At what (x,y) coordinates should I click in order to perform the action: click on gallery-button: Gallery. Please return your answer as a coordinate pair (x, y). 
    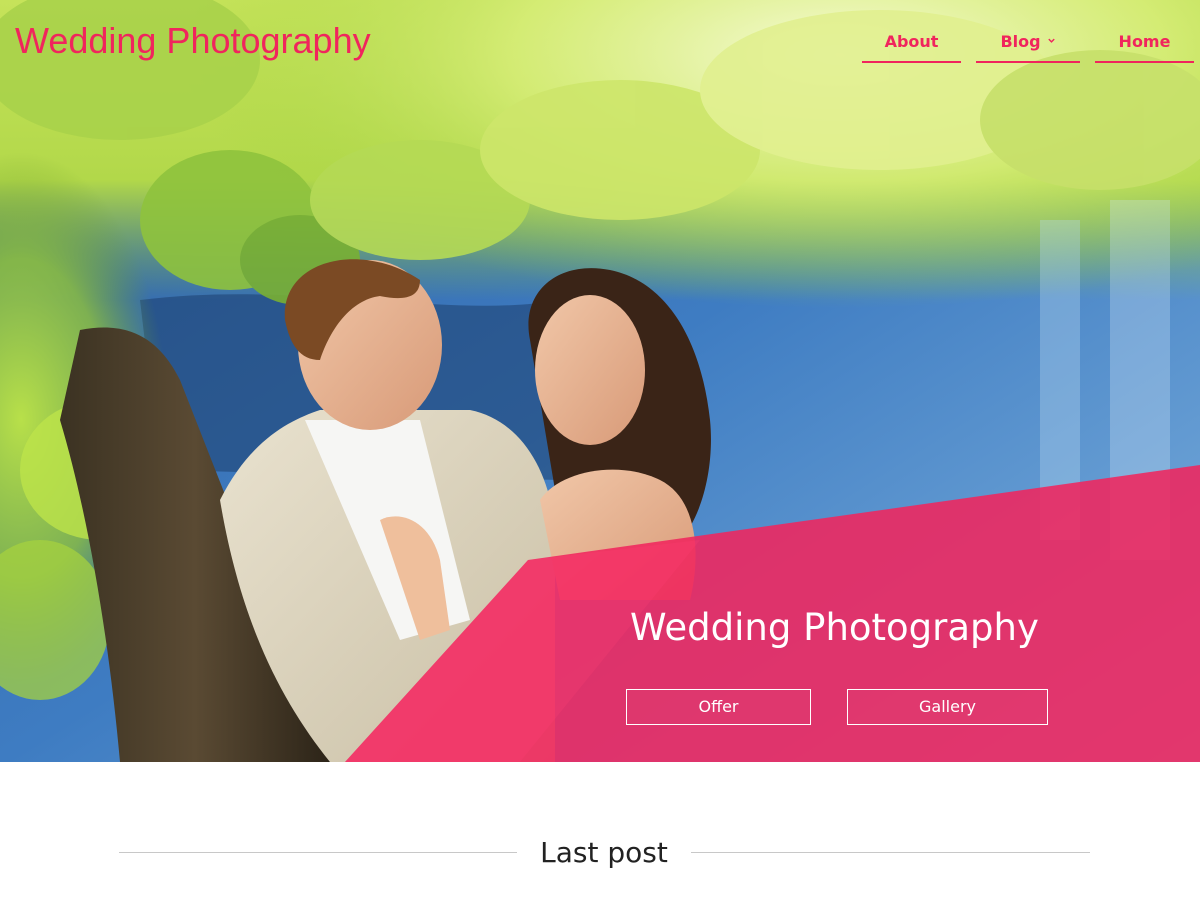
    Looking at the image, I should click on (947, 707).